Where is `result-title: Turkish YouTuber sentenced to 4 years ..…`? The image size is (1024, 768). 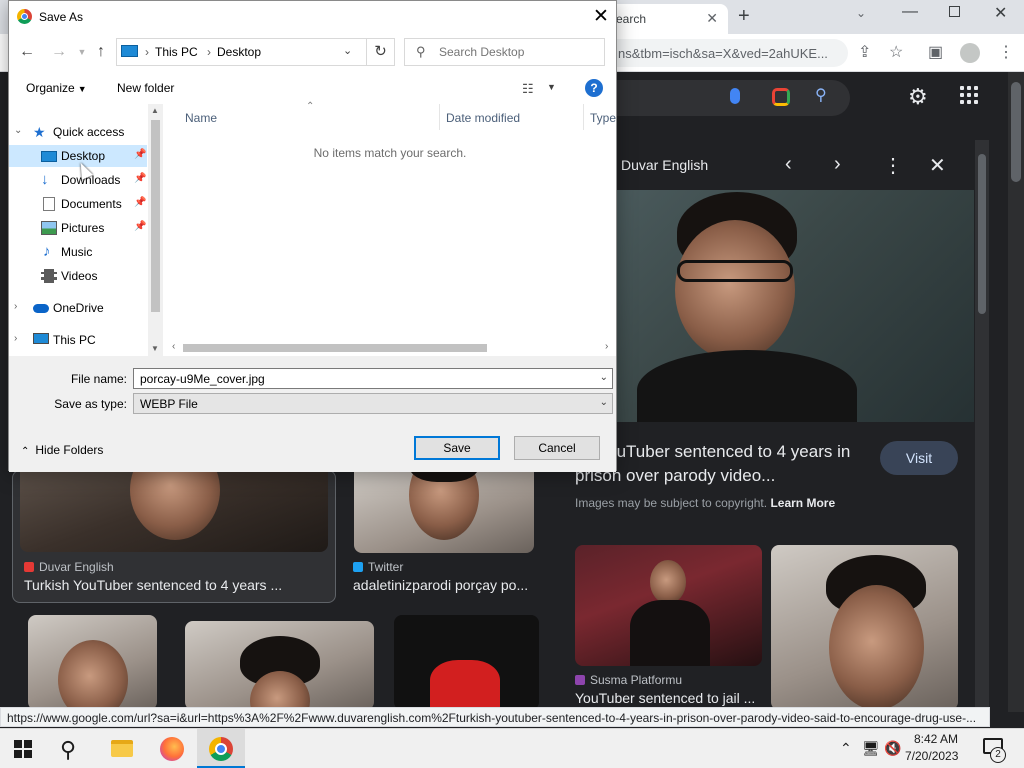 result-title: Turkish YouTuber sentenced to 4 years ..… is located at coordinates (153, 585).